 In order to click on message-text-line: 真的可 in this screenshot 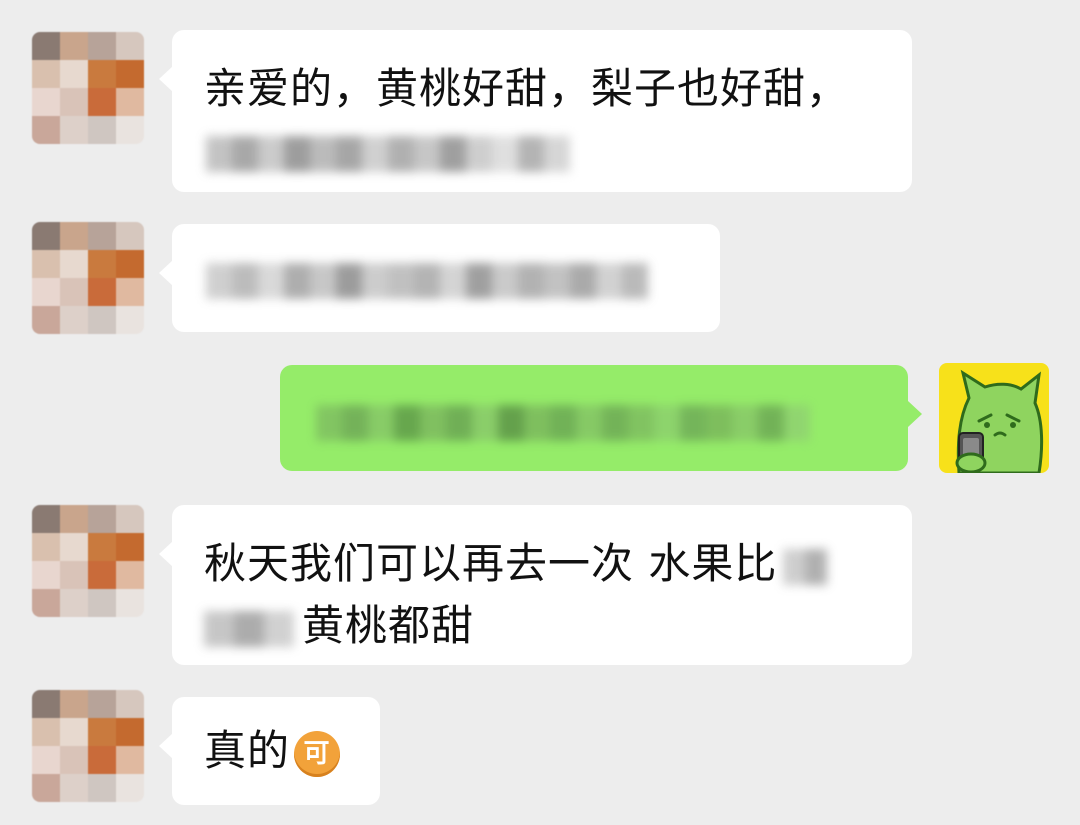, I will do `click(282, 751)`.